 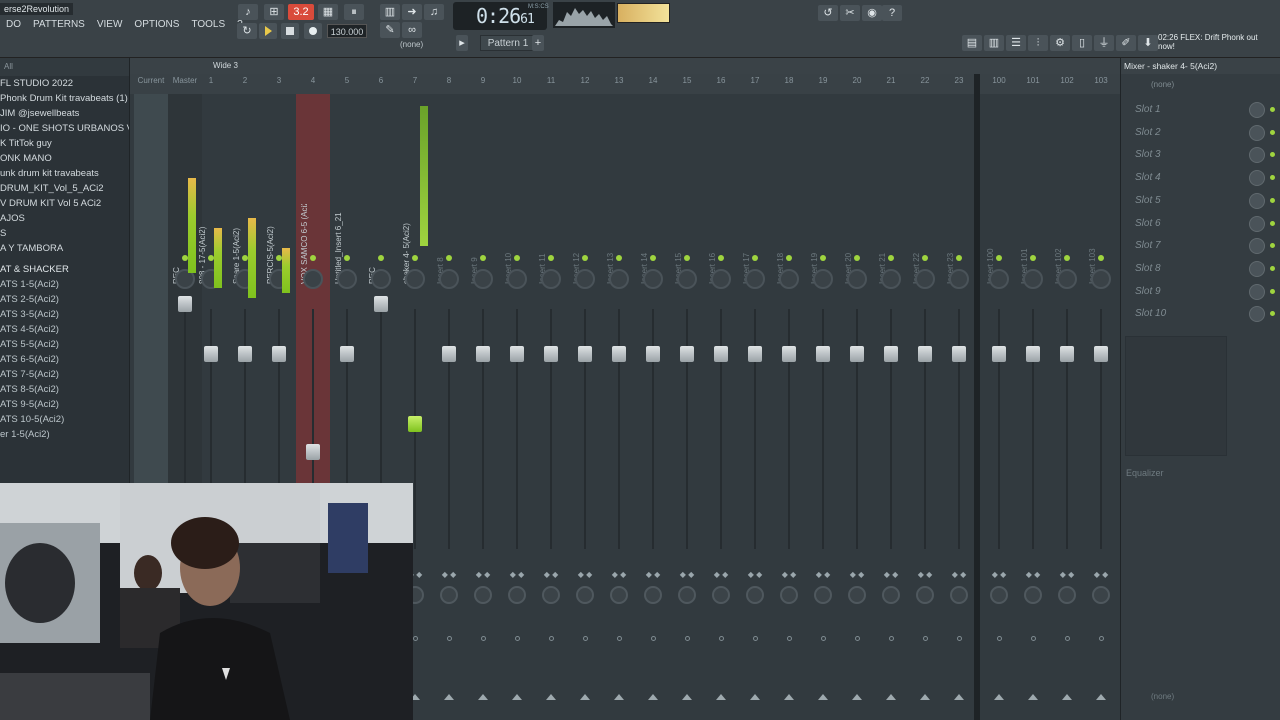 I want to click on record-button, so click(x=313, y=31).